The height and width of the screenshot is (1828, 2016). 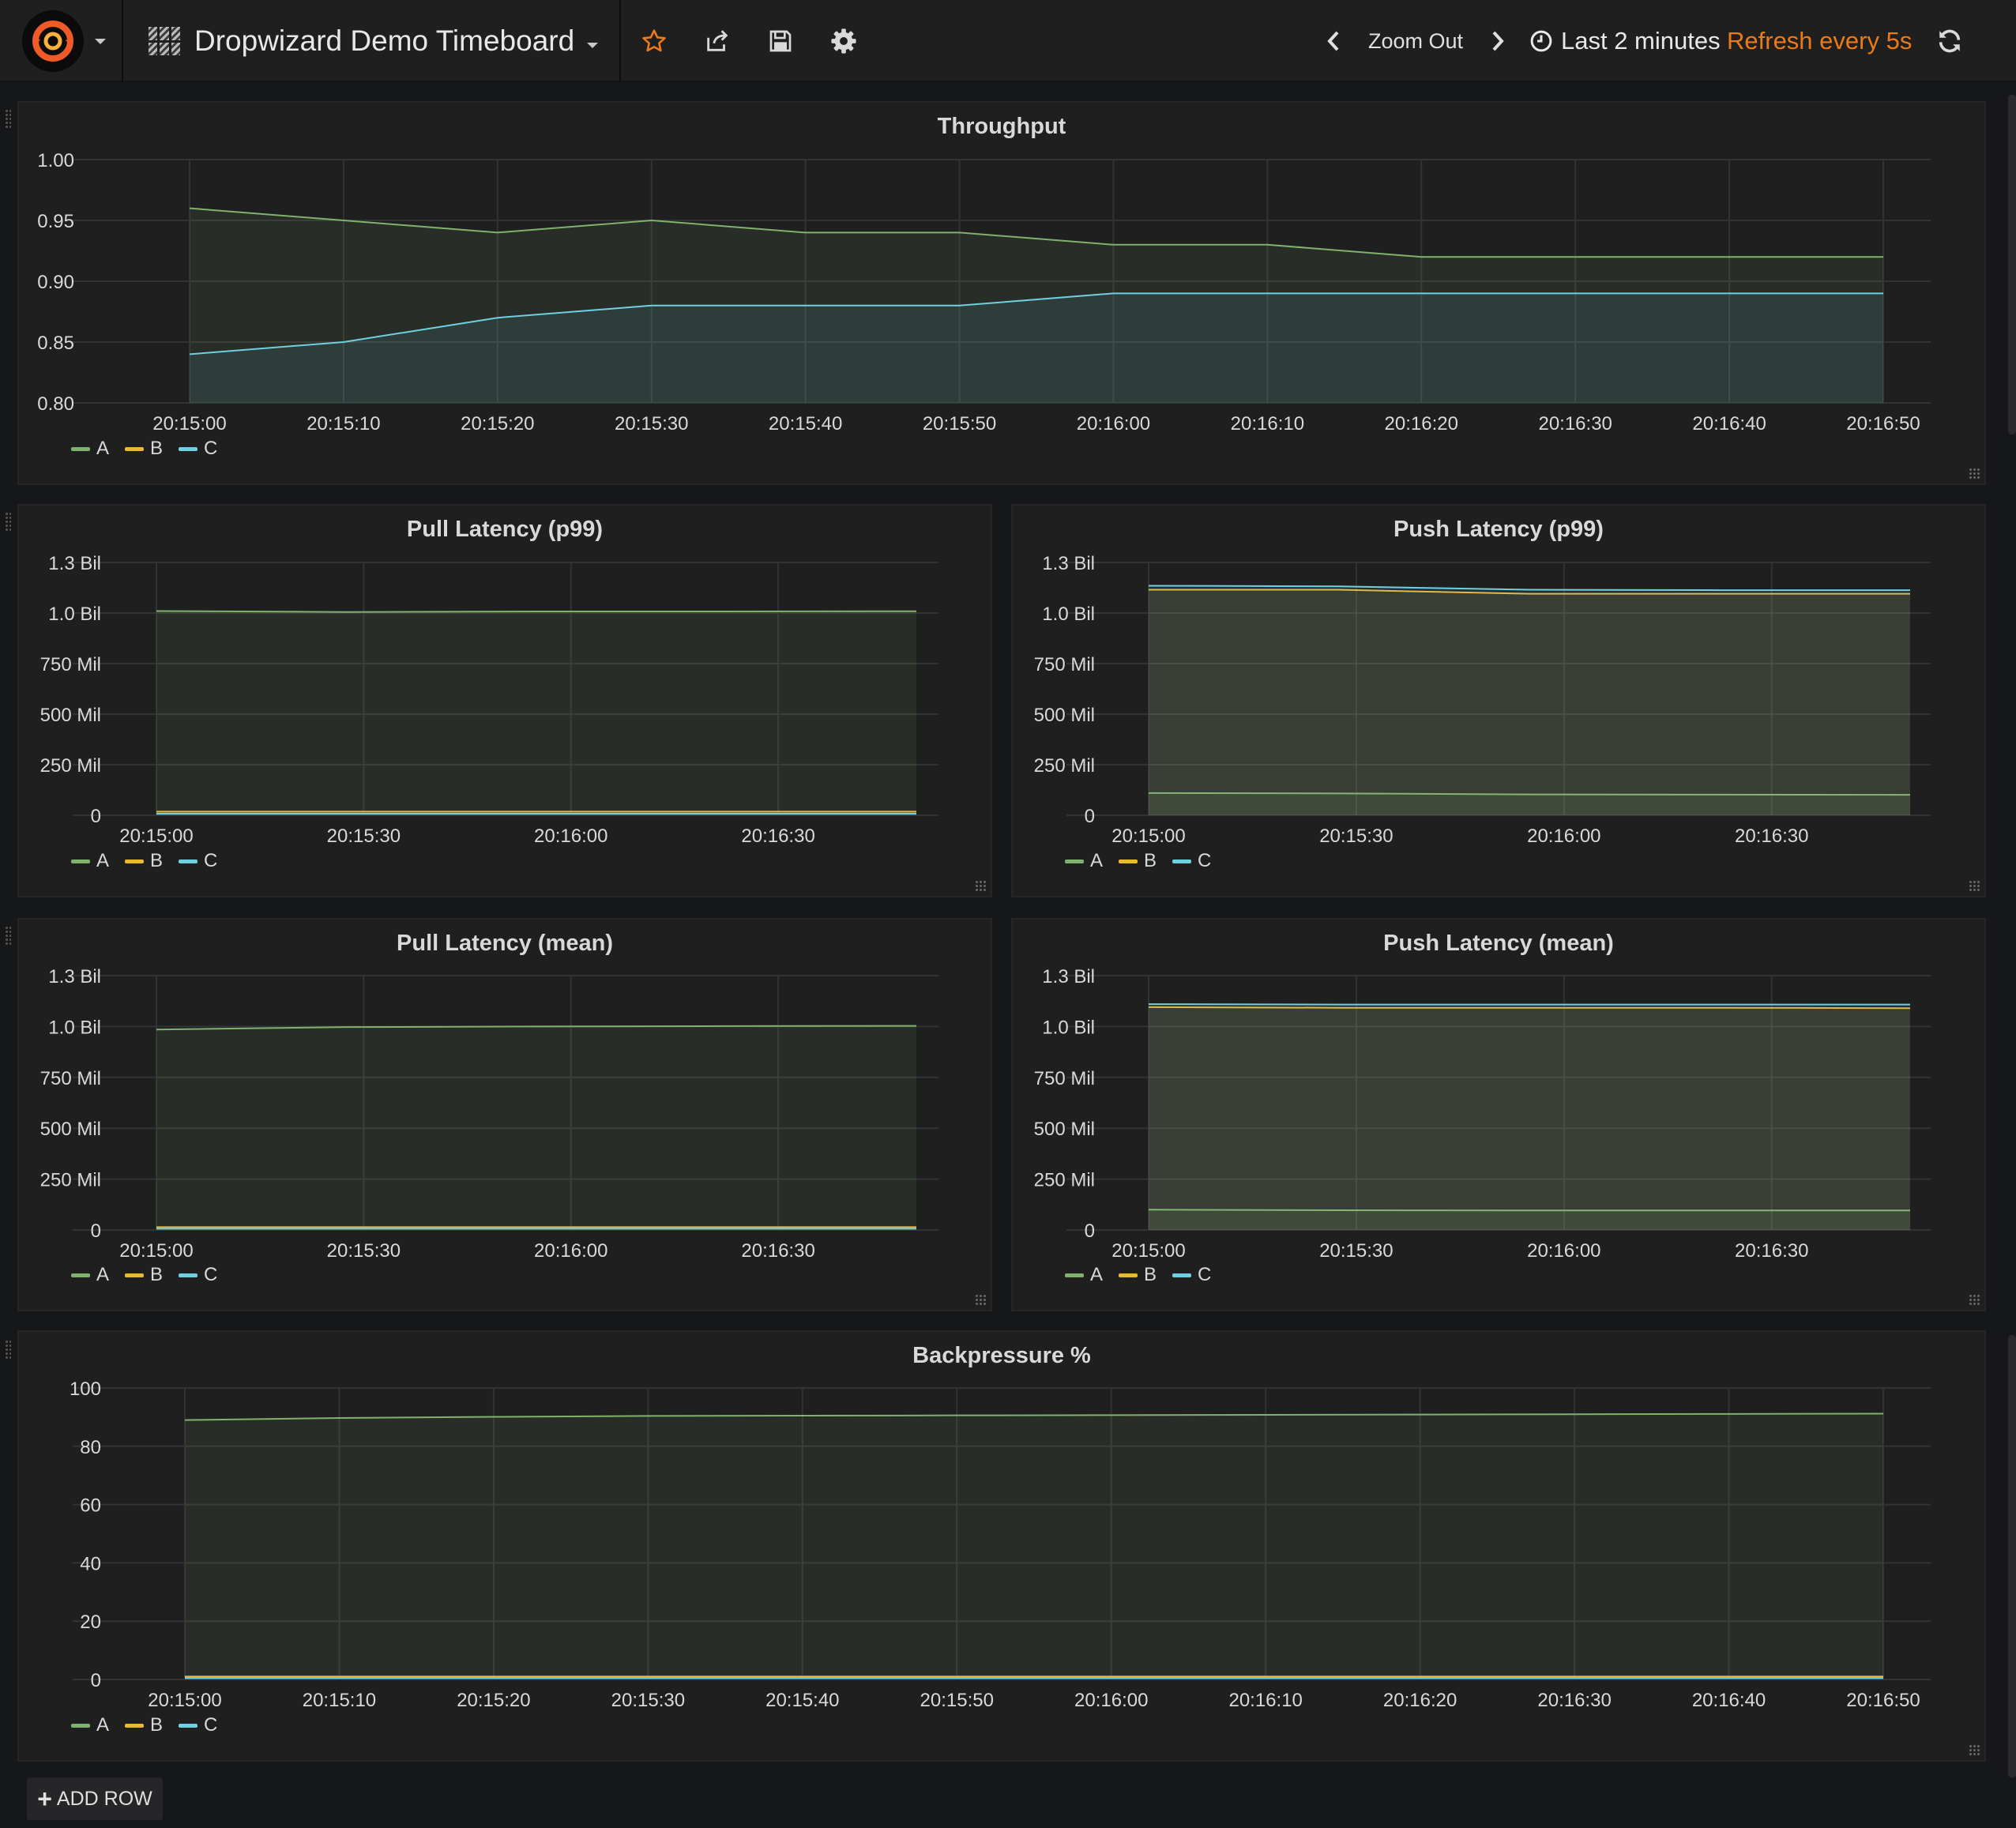 I want to click on dashboard-picker: Dropwizard Demo Timeboard, so click(x=373, y=41).